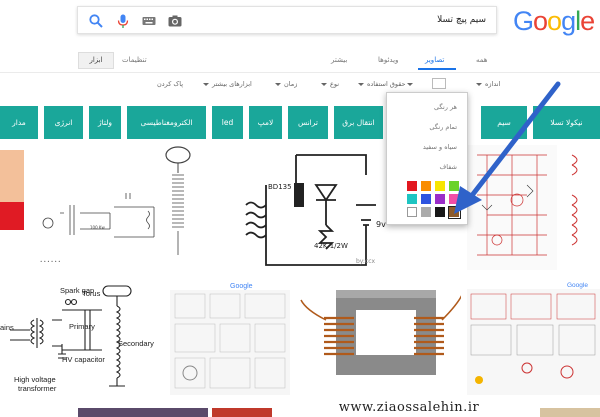  What do you see at coordinates (482, 60) in the screenshot?
I see `tab-all: همه` at bounding box center [482, 60].